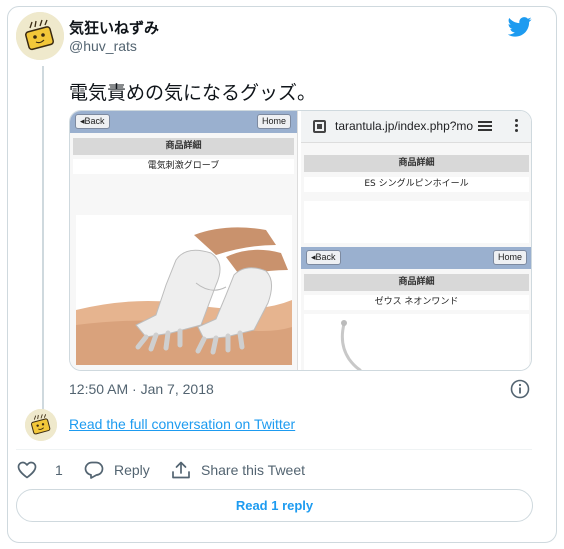 This screenshot has width=564, height=549. Describe the element at coordinates (404, 126) in the screenshot. I see `url-text: tarantula.jp/index.php?mo` at that location.